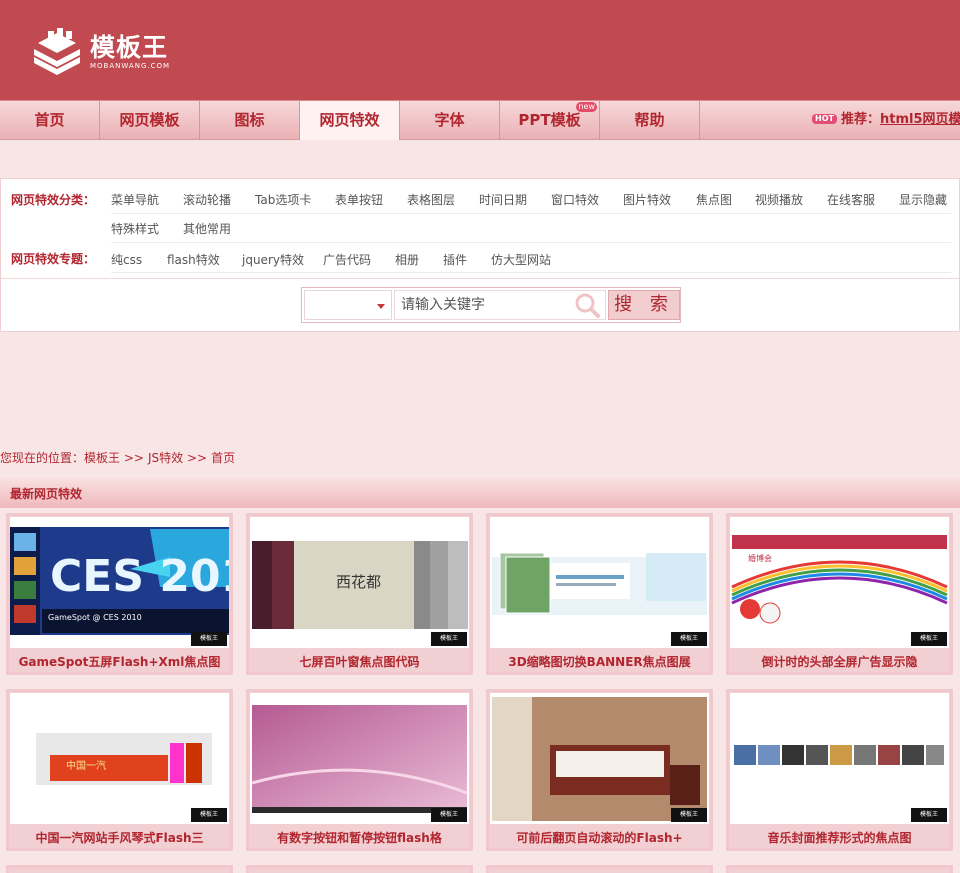 This screenshot has width=960, height=873. Describe the element at coordinates (450, 120) in the screenshot. I see `nav-item-fonts: 字体` at that location.